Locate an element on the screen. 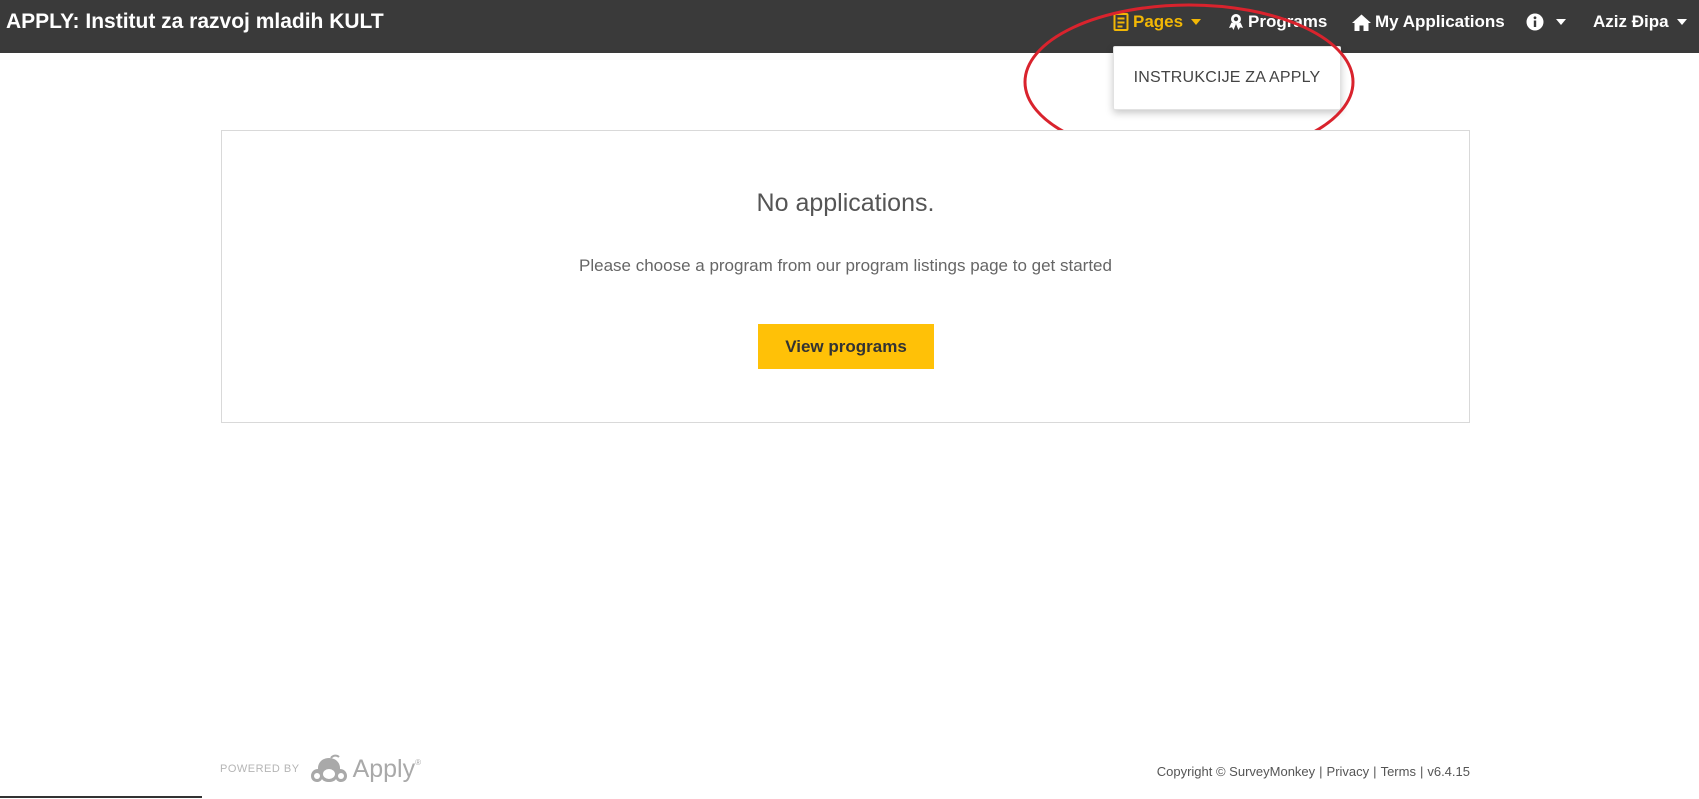 The image size is (1699, 799). apply-logo: Apply ® is located at coordinates (365, 769).